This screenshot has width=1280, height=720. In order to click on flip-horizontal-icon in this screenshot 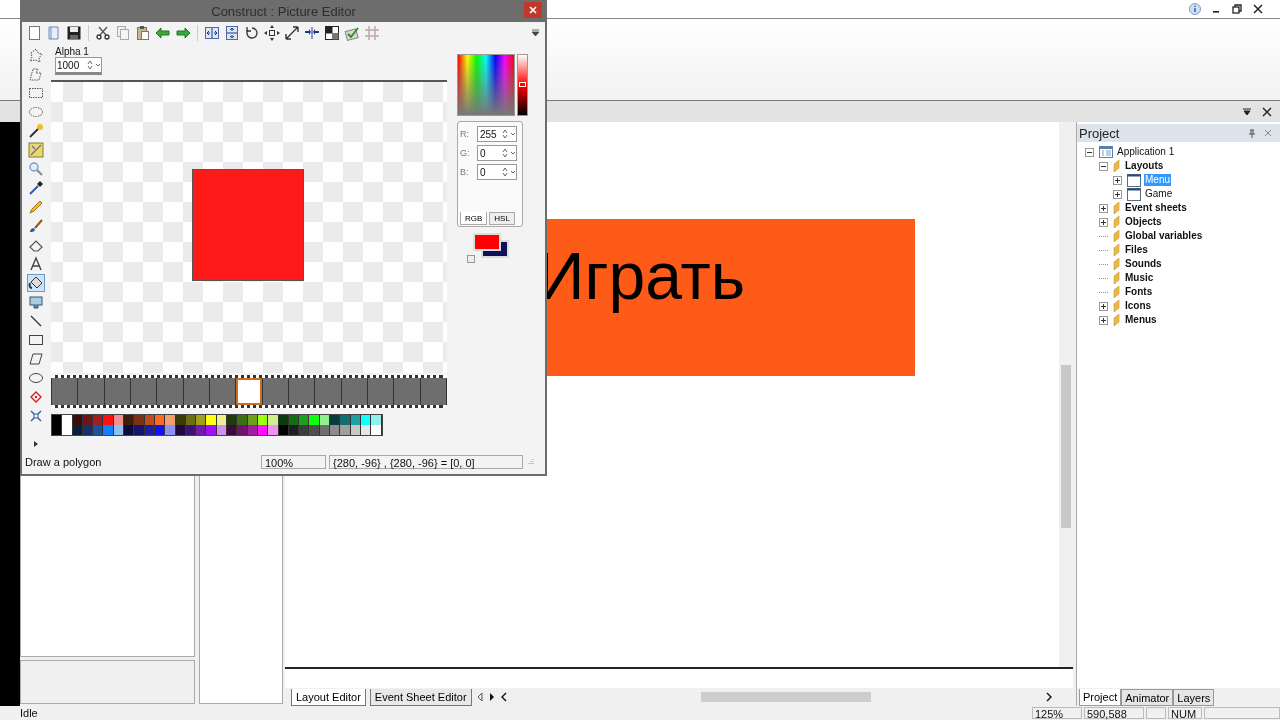, I will do `click(212, 33)`.